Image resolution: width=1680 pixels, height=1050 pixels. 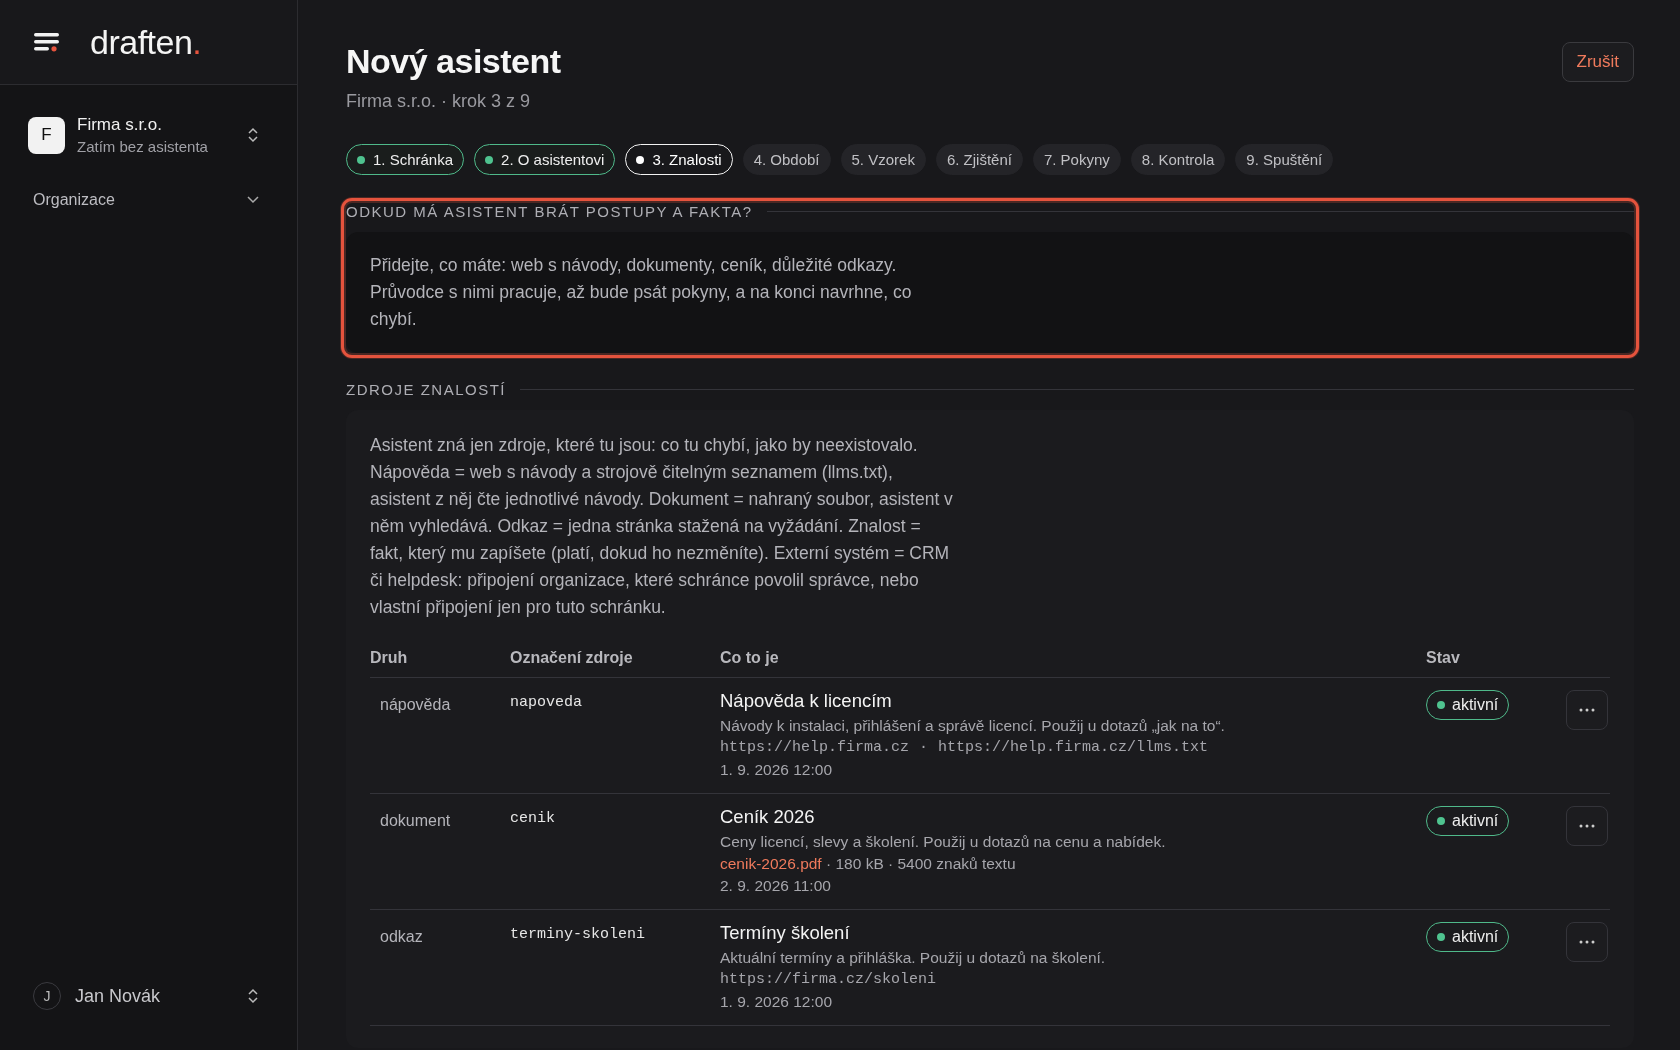 I want to click on step-tab: 6. Zjištění, so click(x=979, y=159).